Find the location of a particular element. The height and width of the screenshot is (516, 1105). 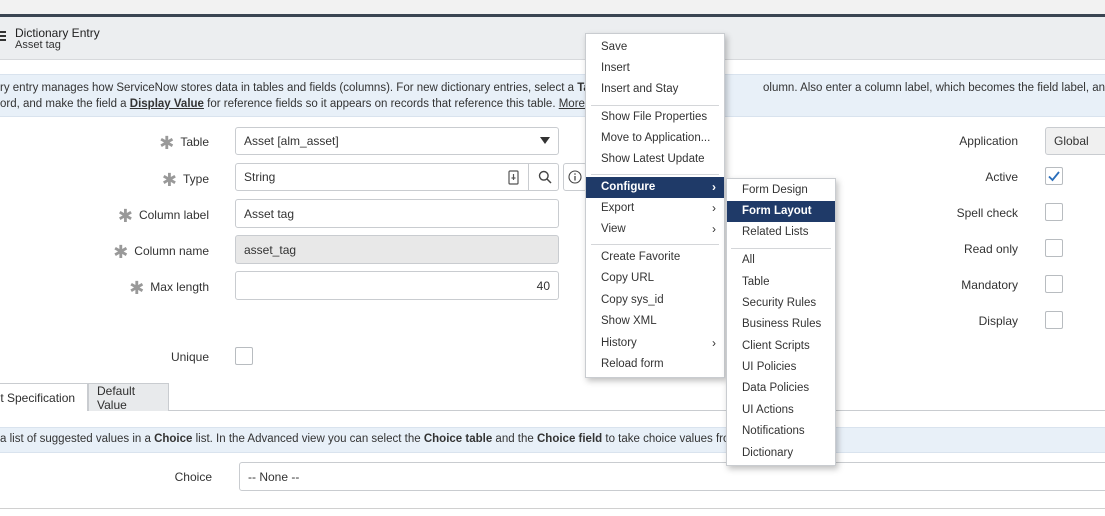

submenu-item-form-layout: Form Layout is located at coordinates (781, 211).